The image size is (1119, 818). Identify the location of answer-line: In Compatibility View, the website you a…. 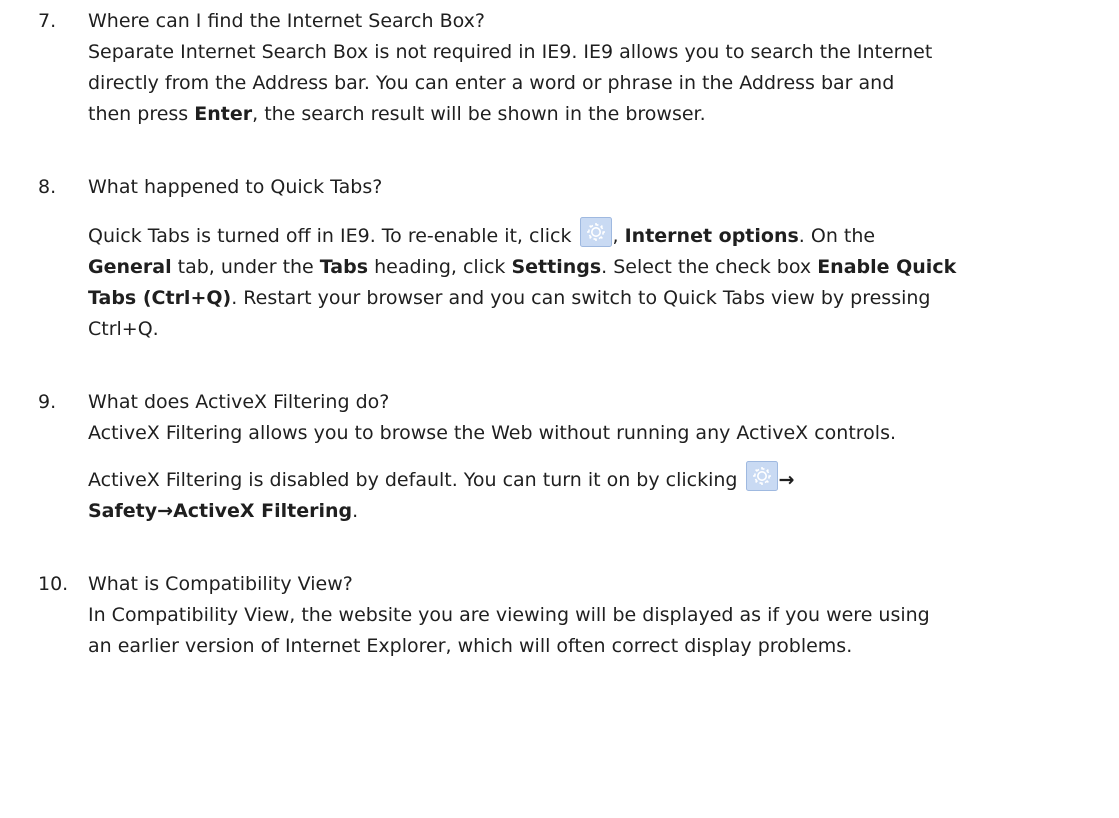
(509, 615).